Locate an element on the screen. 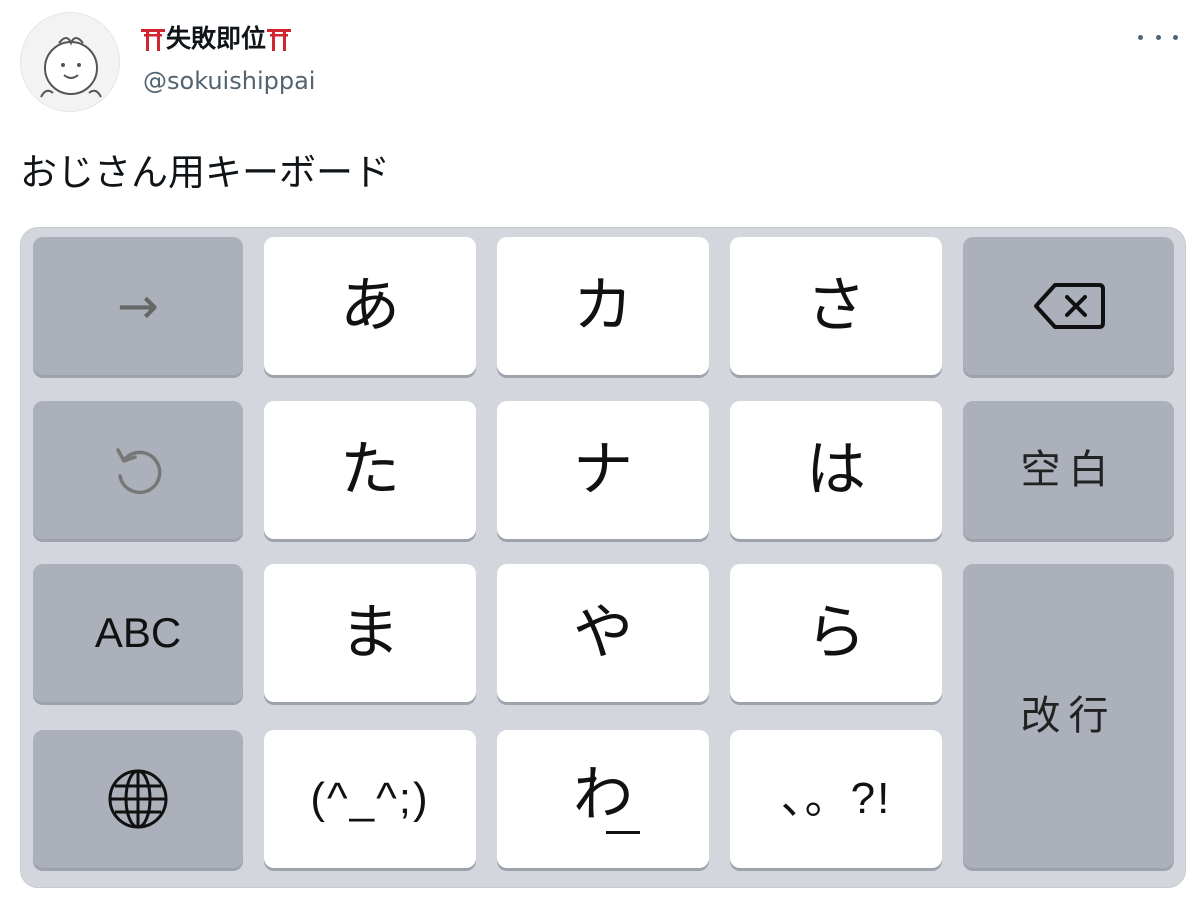 The width and height of the screenshot is (1200, 897). key-ha: は is located at coordinates (836, 470).